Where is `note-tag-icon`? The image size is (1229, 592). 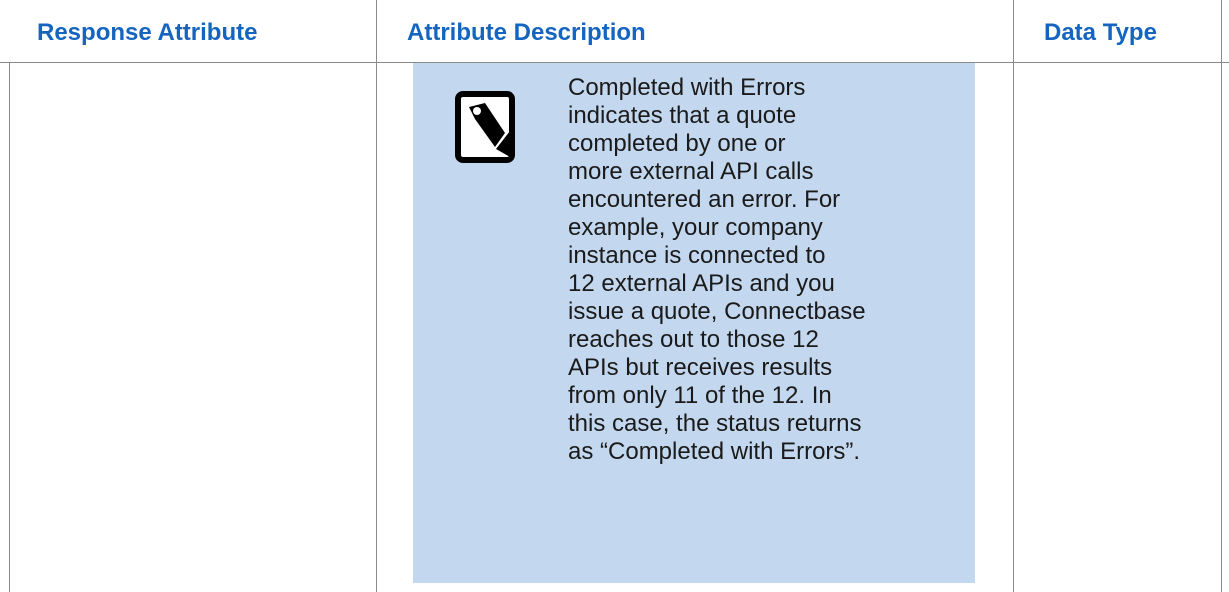 note-tag-icon is located at coordinates (487, 127).